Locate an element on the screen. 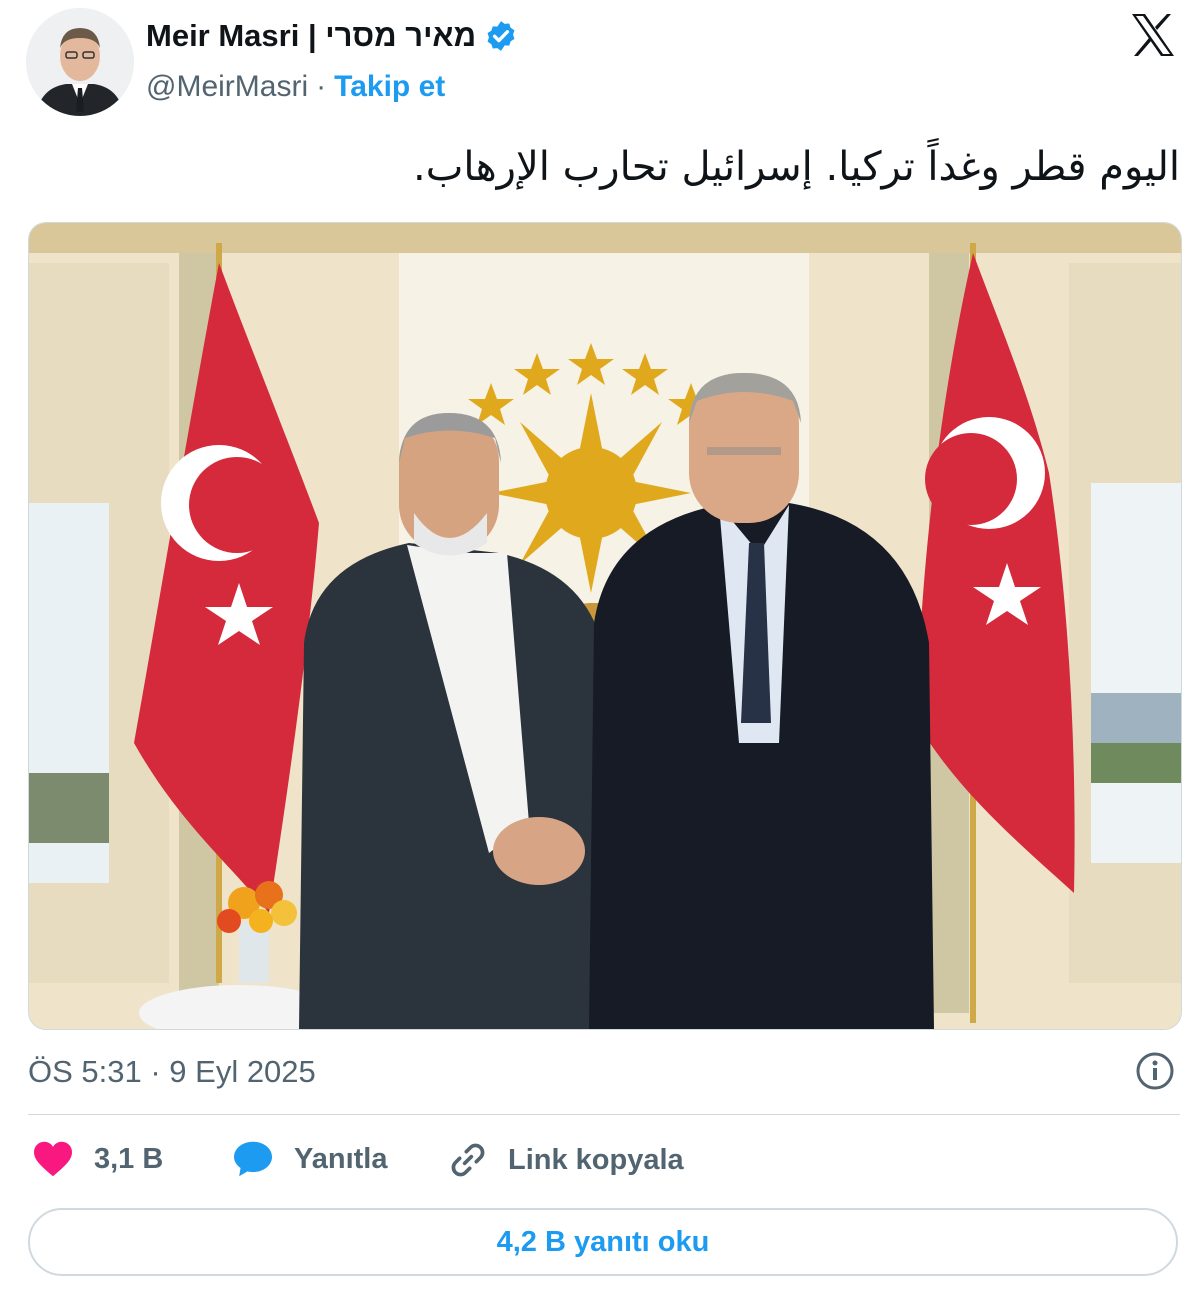 The height and width of the screenshot is (1296, 1200). like-button: 3,1 B is located at coordinates (97, 1159).